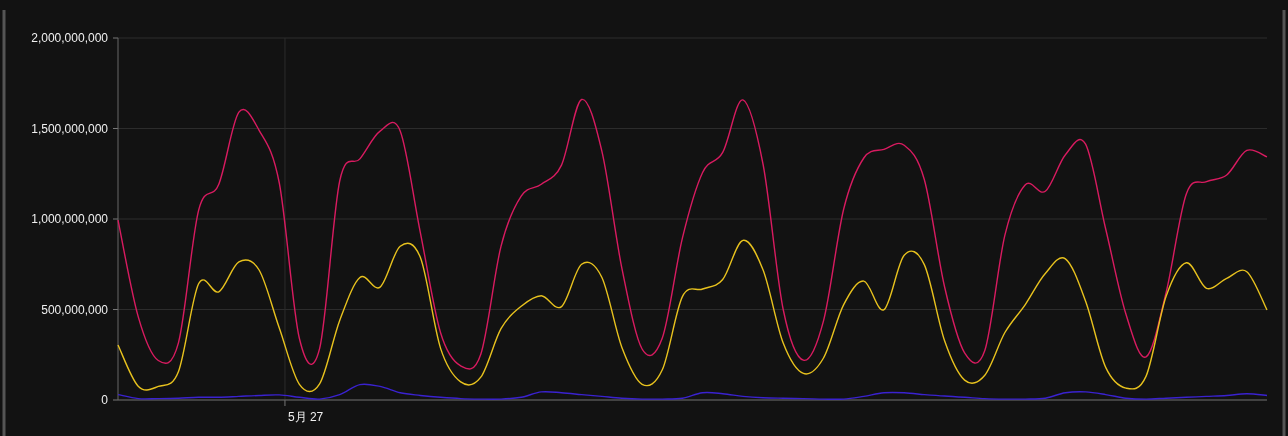 Image resolution: width=1288 pixels, height=436 pixels. I want to click on y-axis-label: 1,000,000,000, so click(69, 219).